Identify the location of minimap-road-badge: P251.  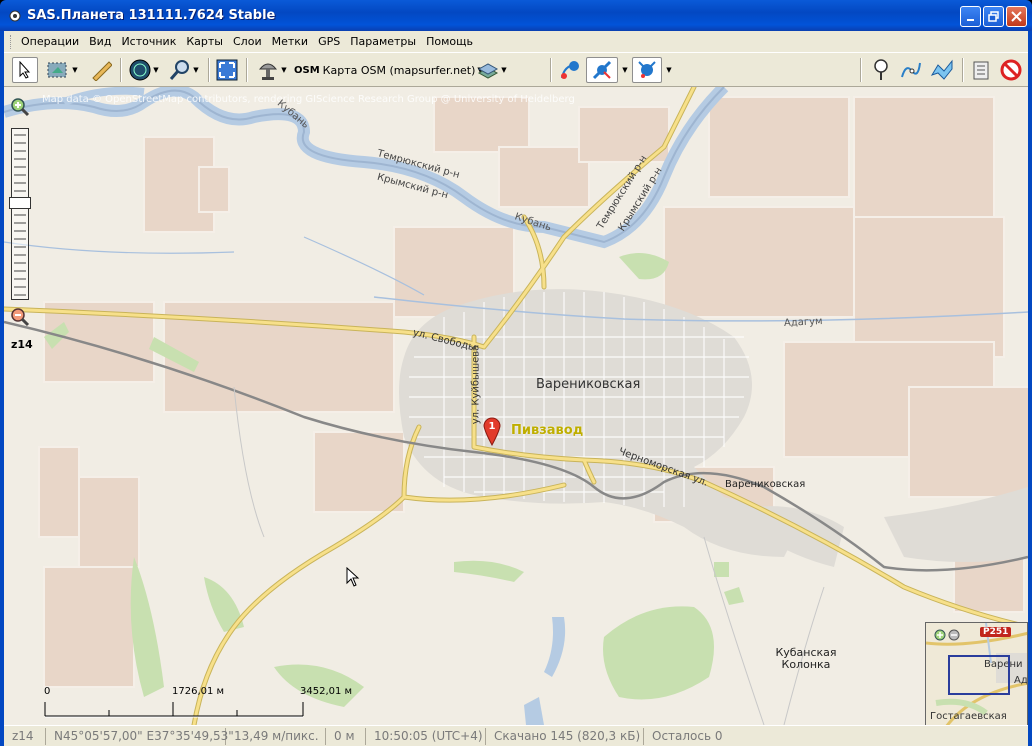
(996, 632).